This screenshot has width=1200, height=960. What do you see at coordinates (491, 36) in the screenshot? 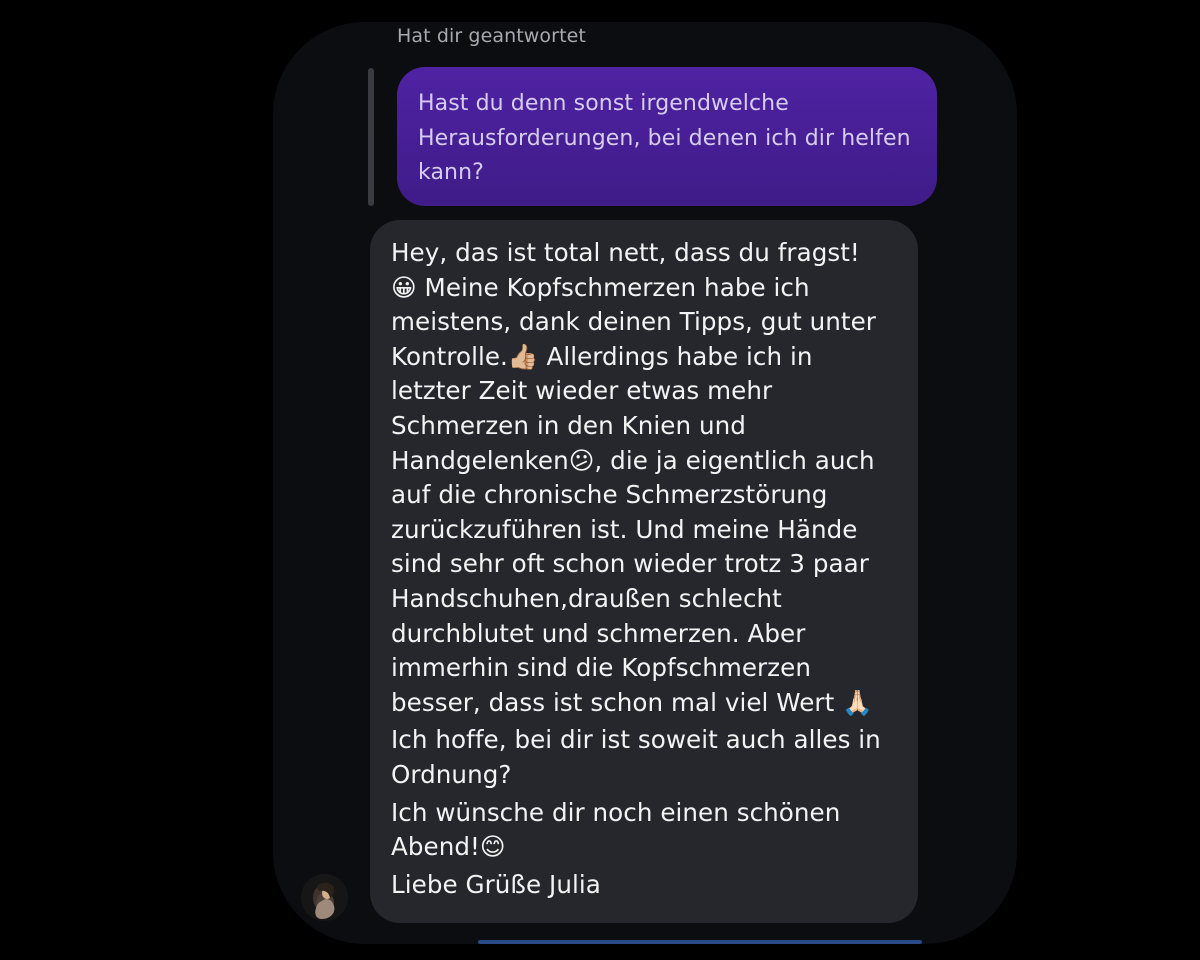
I see `reply-header: Hat dir geantwortet` at bounding box center [491, 36].